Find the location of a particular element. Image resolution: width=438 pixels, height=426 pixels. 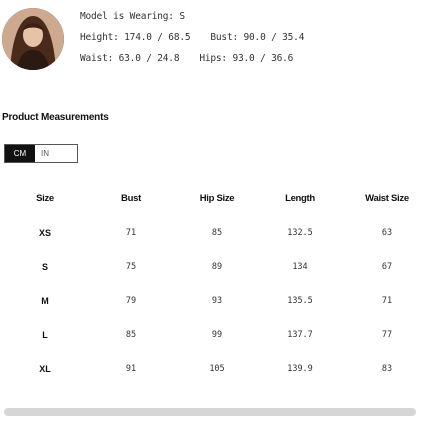

cell-bust: 79 is located at coordinates (131, 301).